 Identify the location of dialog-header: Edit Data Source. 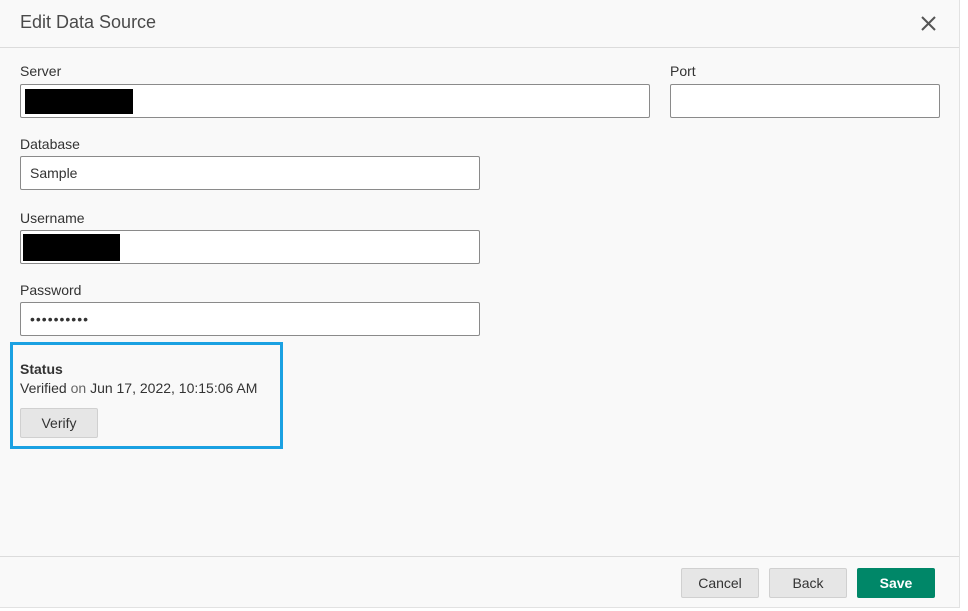
(479, 24).